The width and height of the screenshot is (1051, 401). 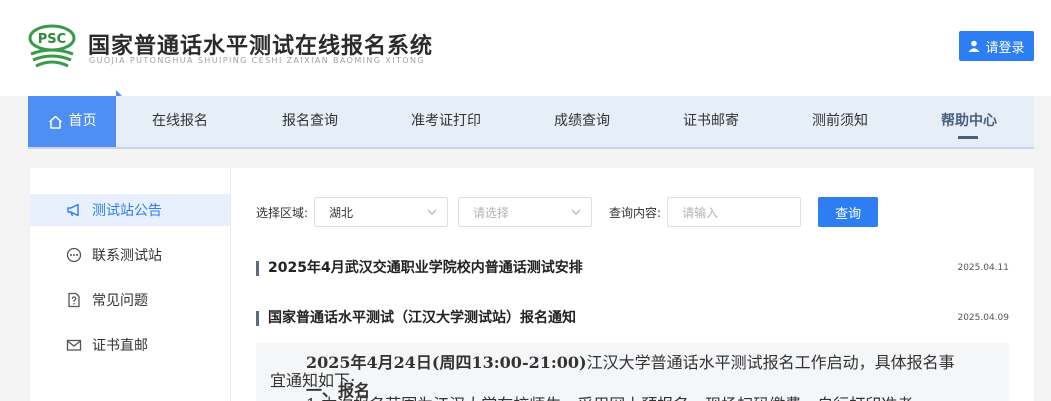 What do you see at coordinates (282, 212) in the screenshot?
I see `region-label: 选择区域:` at bounding box center [282, 212].